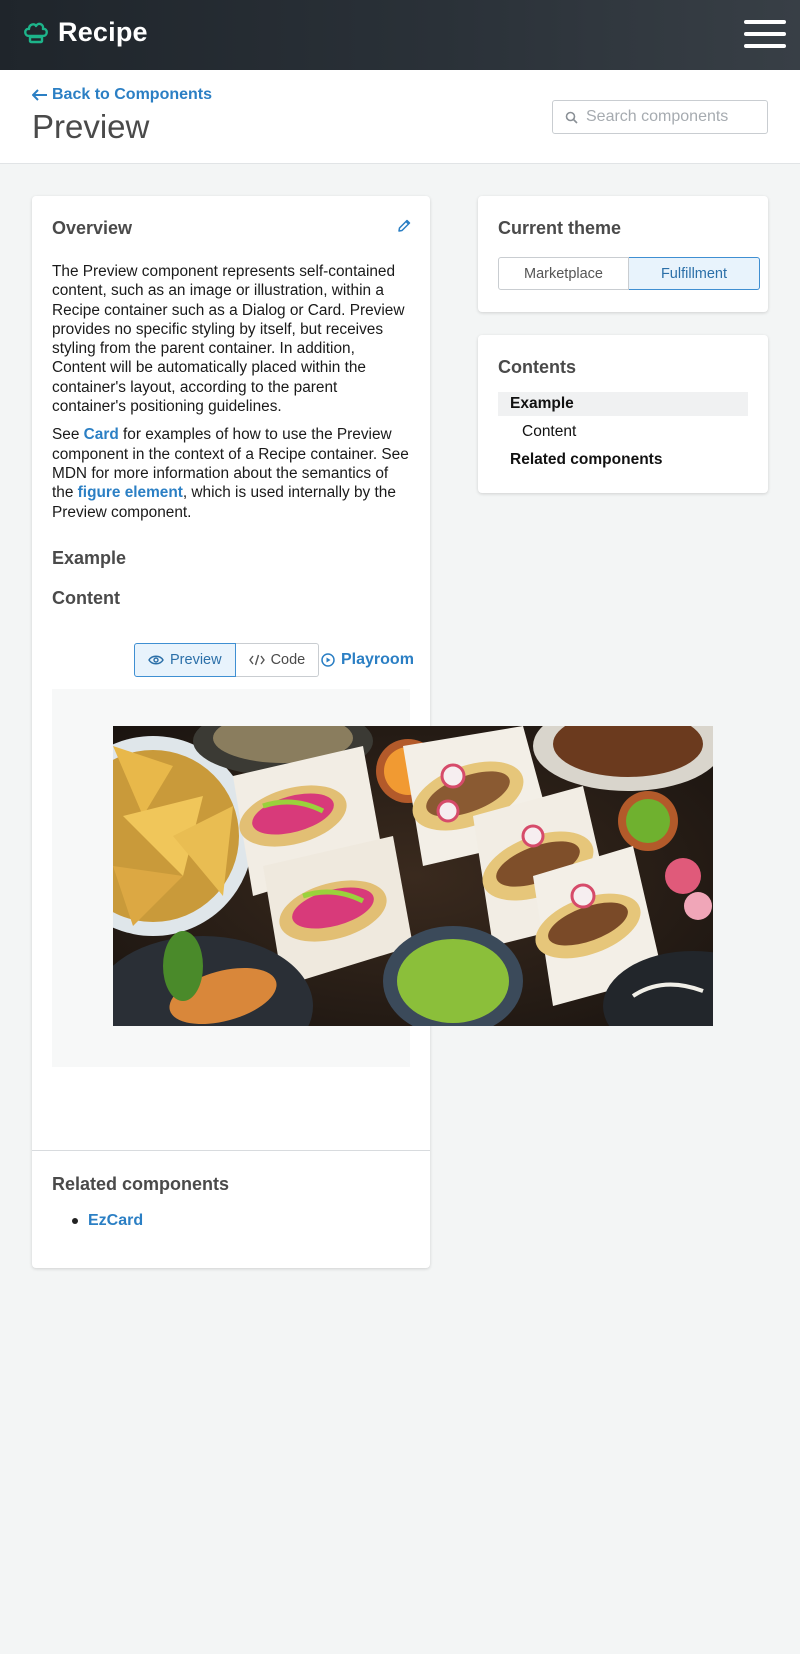 This screenshot has height=1654, width=800. Describe the element at coordinates (571, 117) in the screenshot. I see `search-icon` at that location.